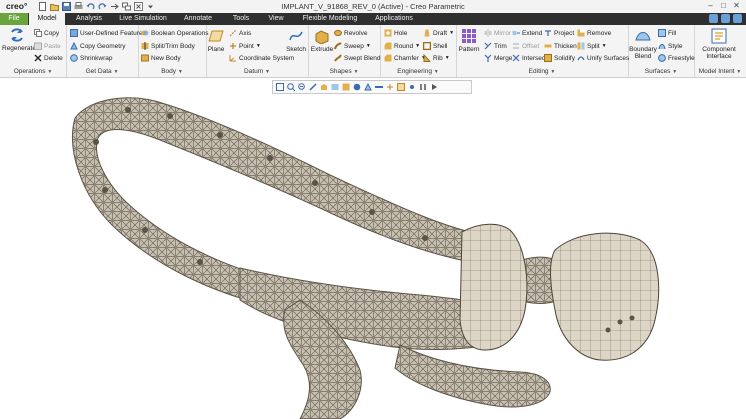 The height and width of the screenshot is (419, 746). What do you see at coordinates (54, 6) in the screenshot?
I see `open-folder-icon` at bounding box center [54, 6].